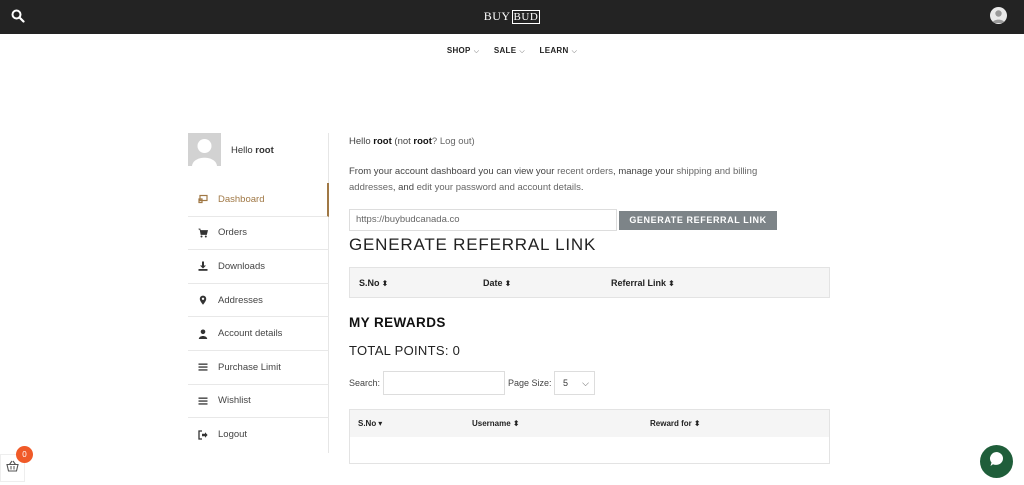 The height and width of the screenshot is (485, 1024). I want to click on user-avatar, so click(204, 149).